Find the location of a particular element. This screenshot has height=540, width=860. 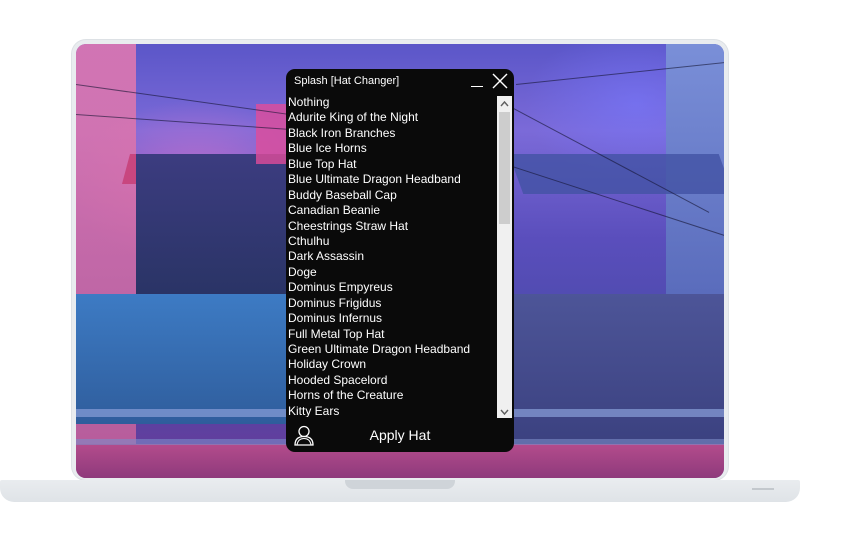

window-title: Splash [Hat Changer] is located at coordinates (347, 81).